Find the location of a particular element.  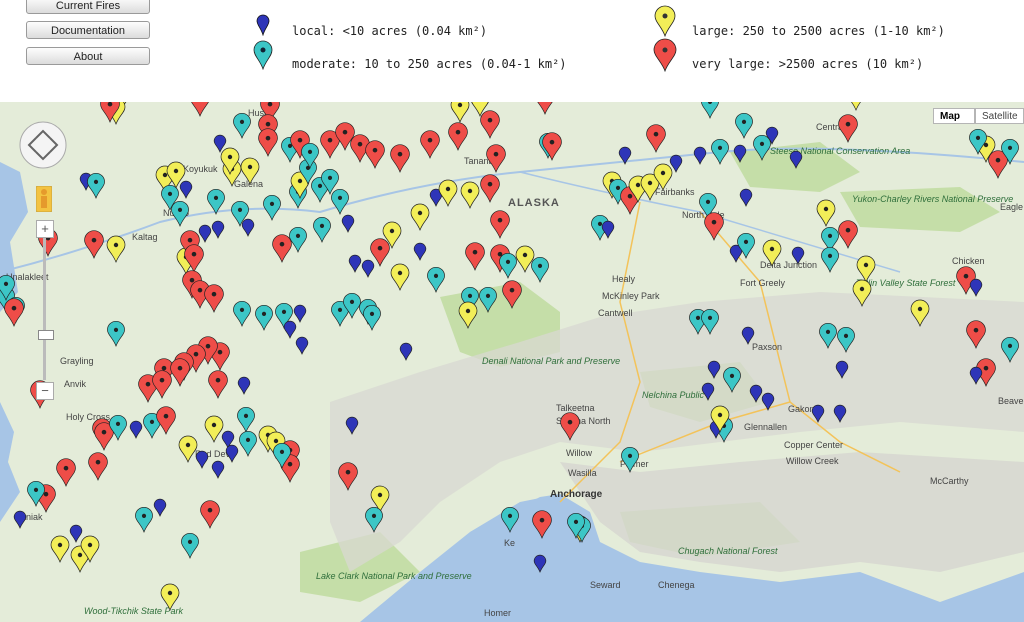

map-type-map-button: Map is located at coordinates (954, 116).